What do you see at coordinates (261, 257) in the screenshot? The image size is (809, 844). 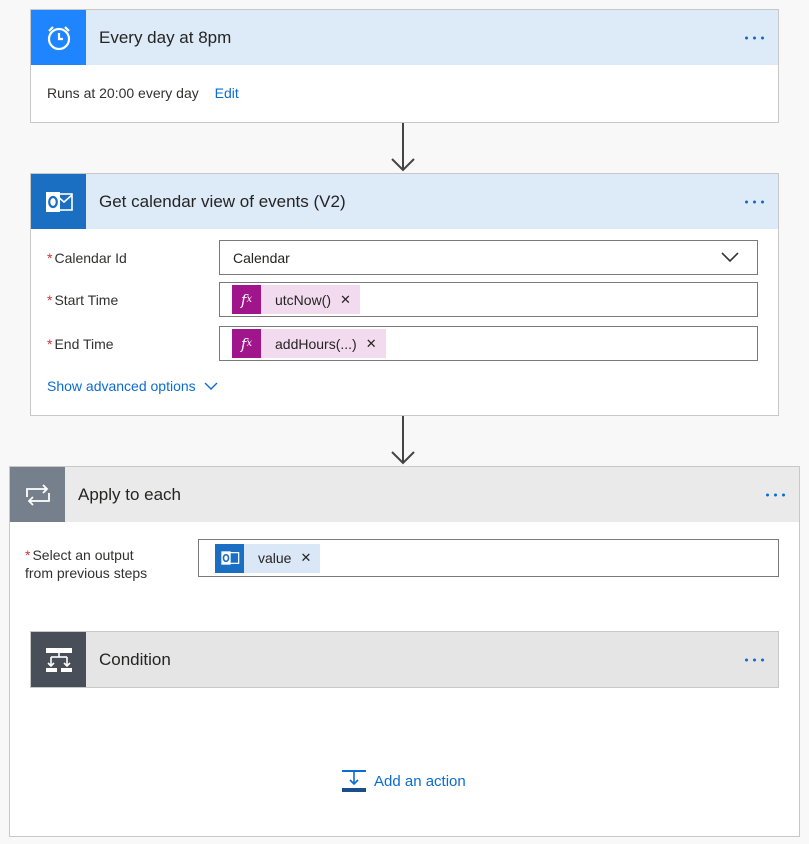 I see `calendar-id-value: Calendar` at bounding box center [261, 257].